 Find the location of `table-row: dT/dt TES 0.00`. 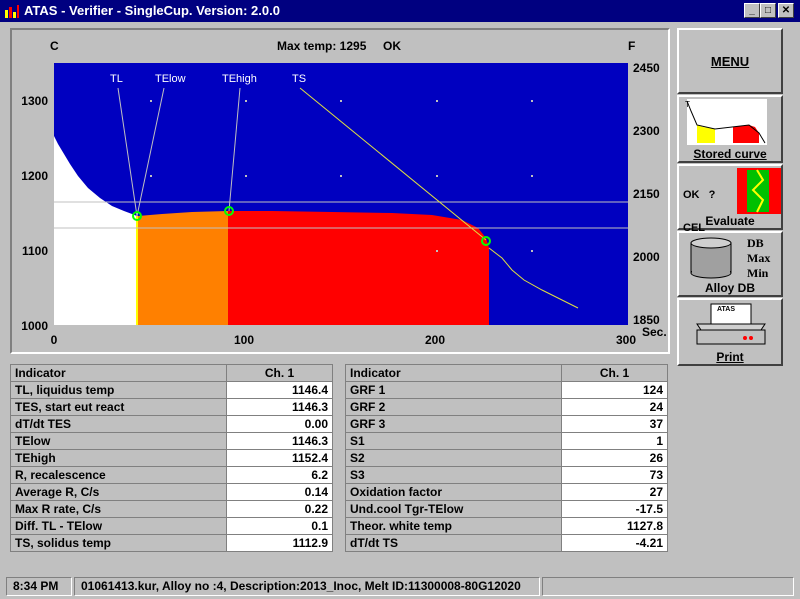

table-row: dT/dt TES 0.00 is located at coordinates (171, 424).